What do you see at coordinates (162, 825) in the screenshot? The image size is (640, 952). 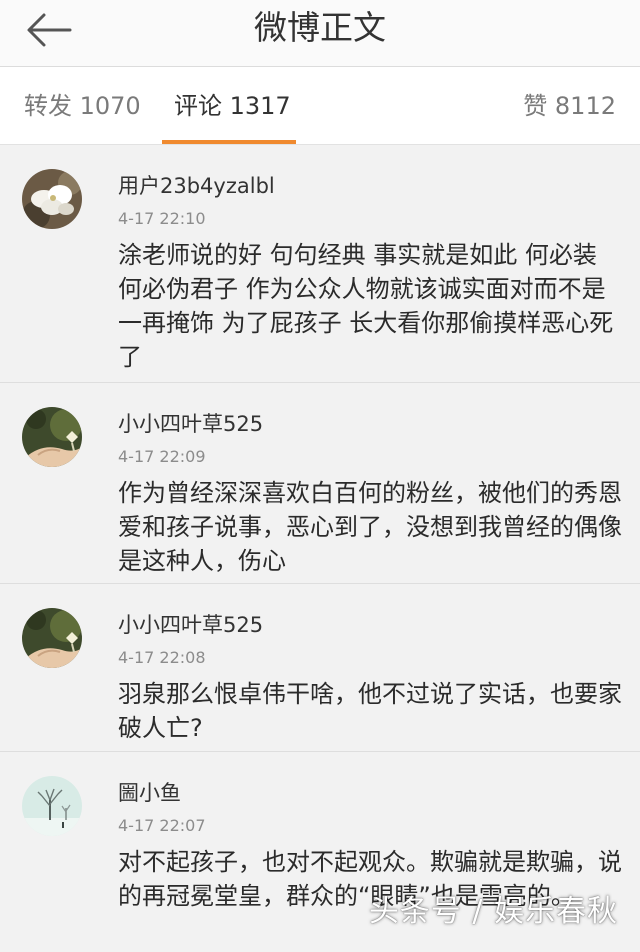 I see `comment-time: 4-17 22:07` at bounding box center [162, 825].